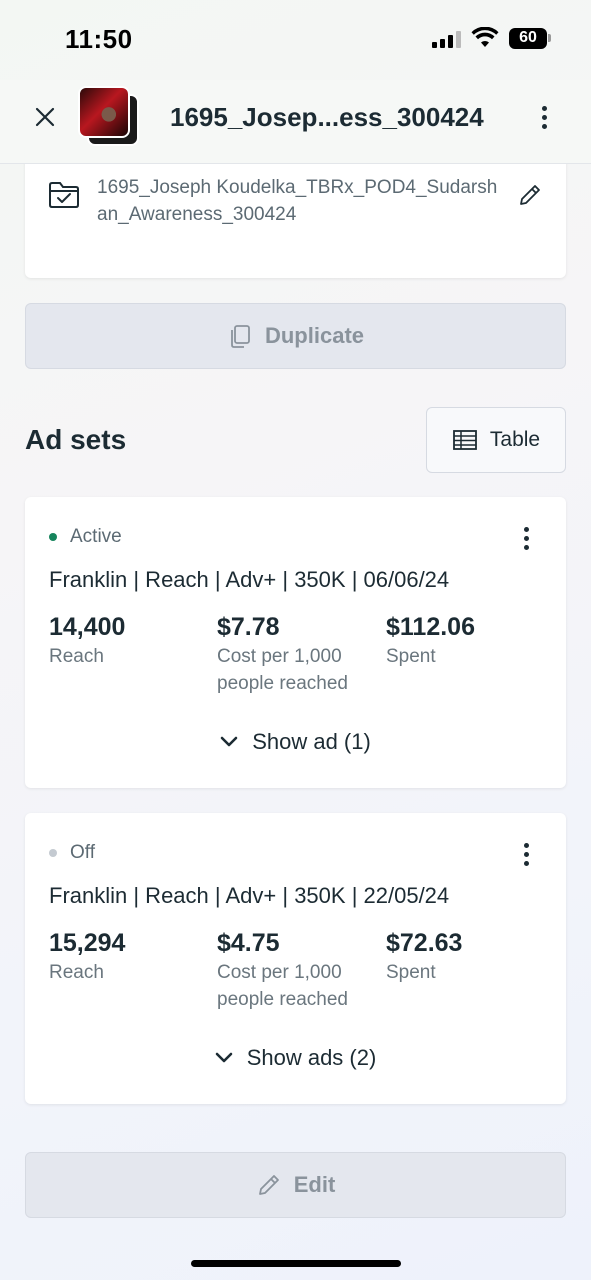  I want to click on wifi-icon, so click(485, 37).